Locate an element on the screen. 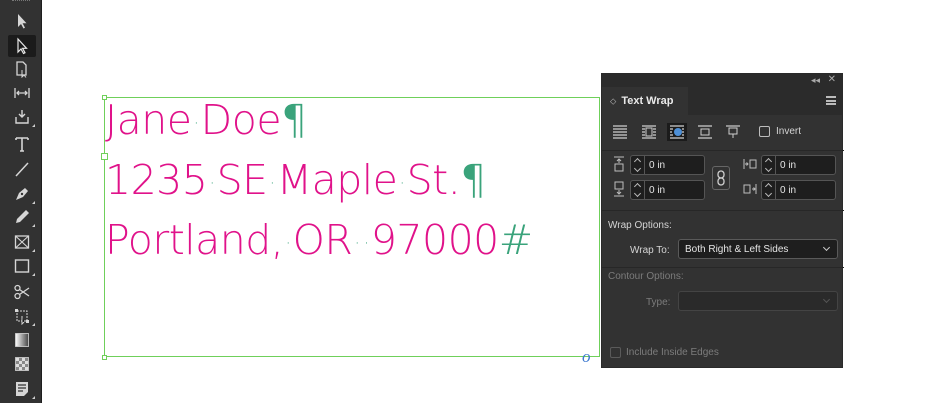 The height and width of the screenshot is (403, 936). close-panel-icon: ✕ is located at coordinates (832, 79).